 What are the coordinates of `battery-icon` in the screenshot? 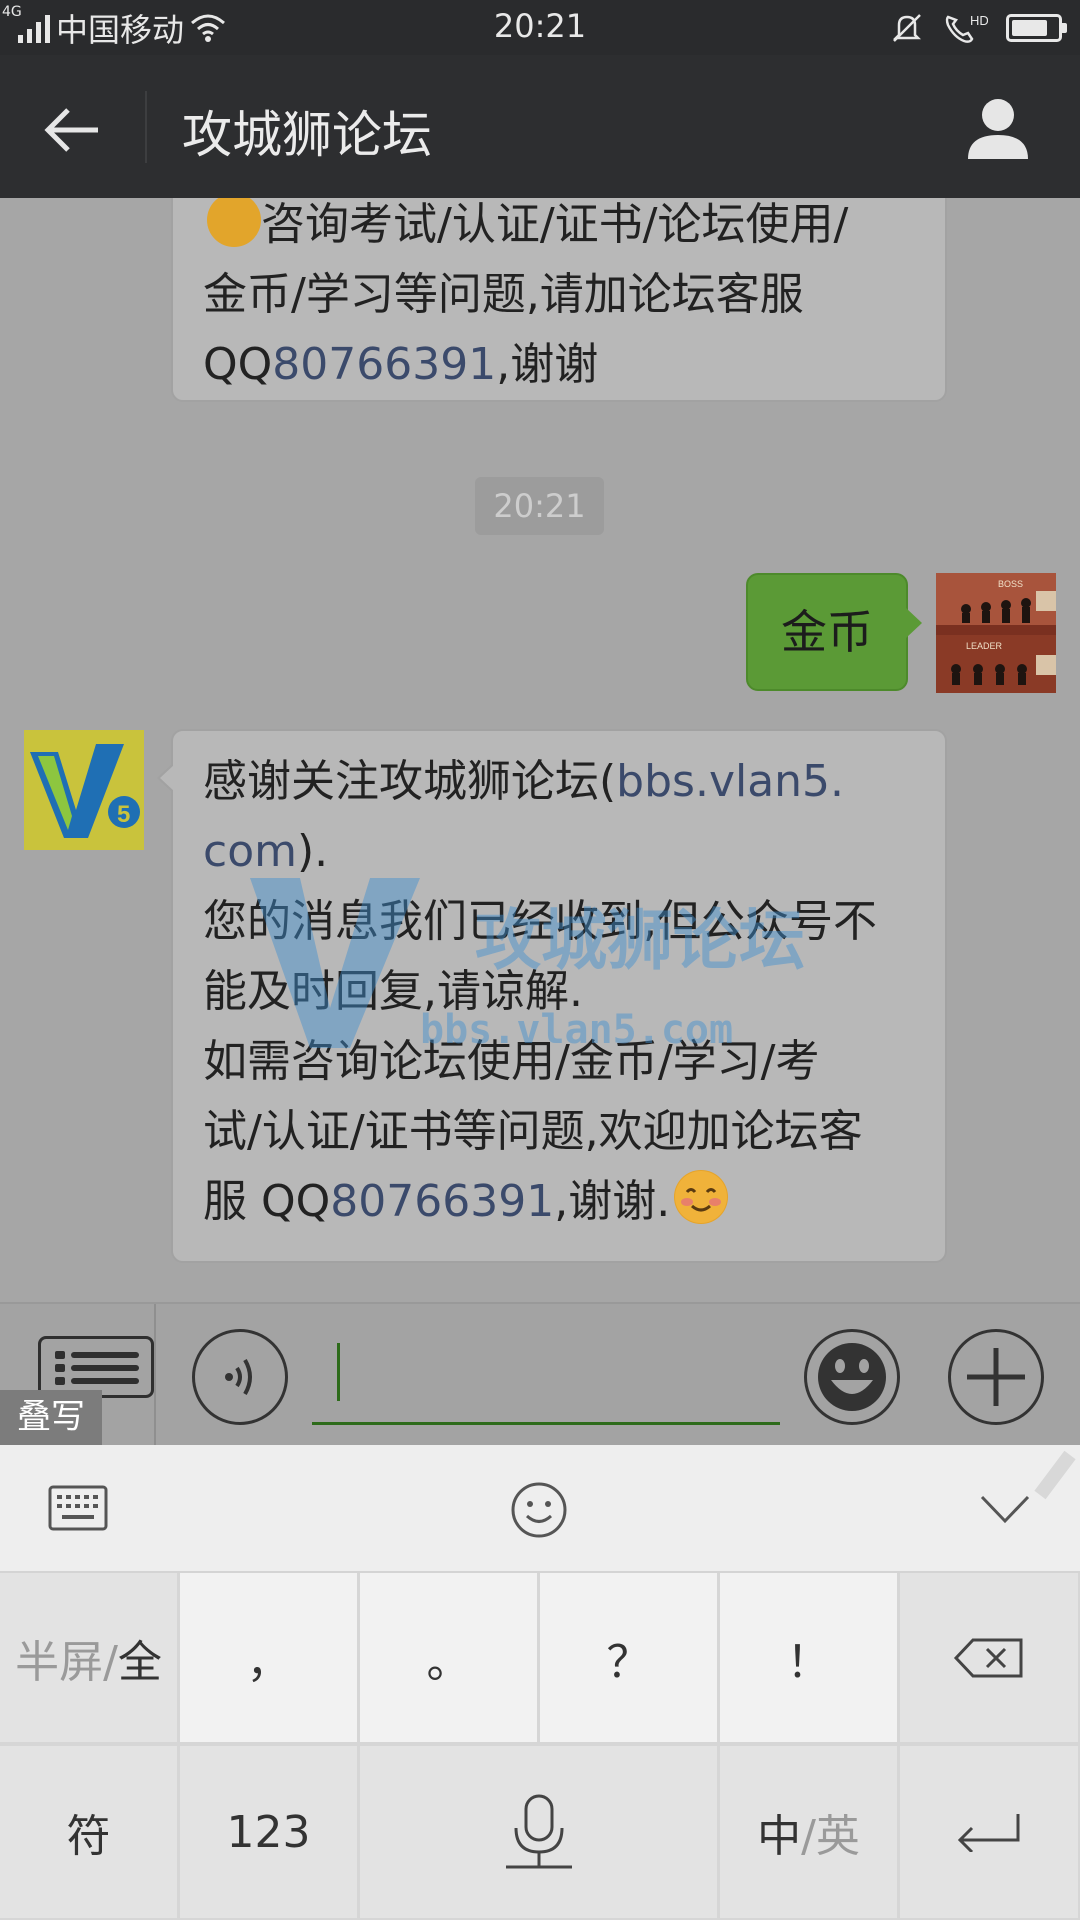 It's located at (1036, 28).